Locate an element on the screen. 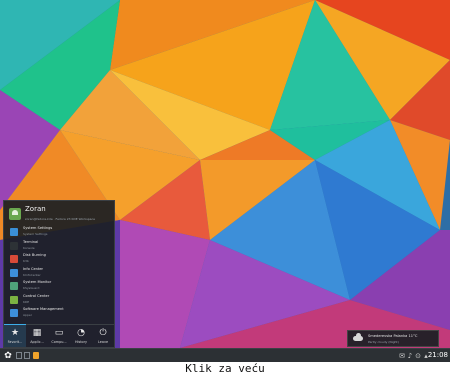 The width and height of the screenshot is (450, 376). app-name: Control Center is located at coordinates (36, 295).